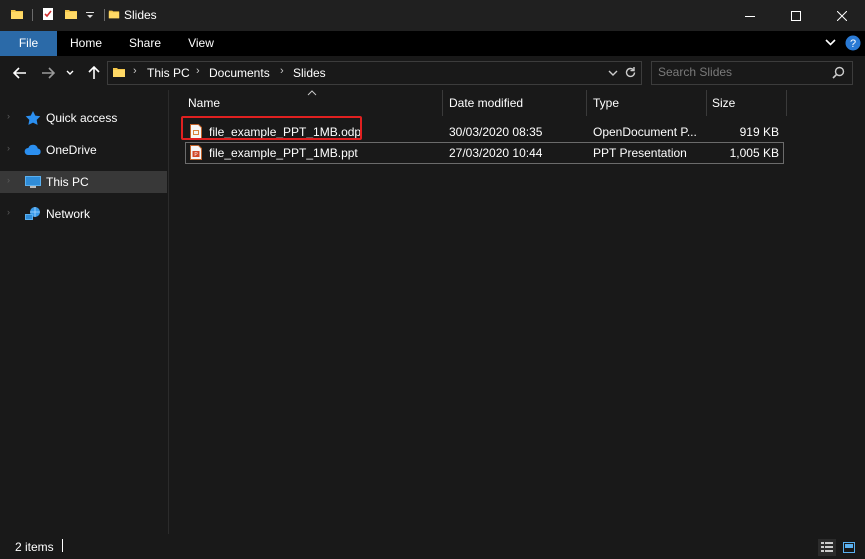  Describe the element at coordinates (374, 73) in the screenshot. I see `address-bar: › This PC › Documents › Slides` at that location.